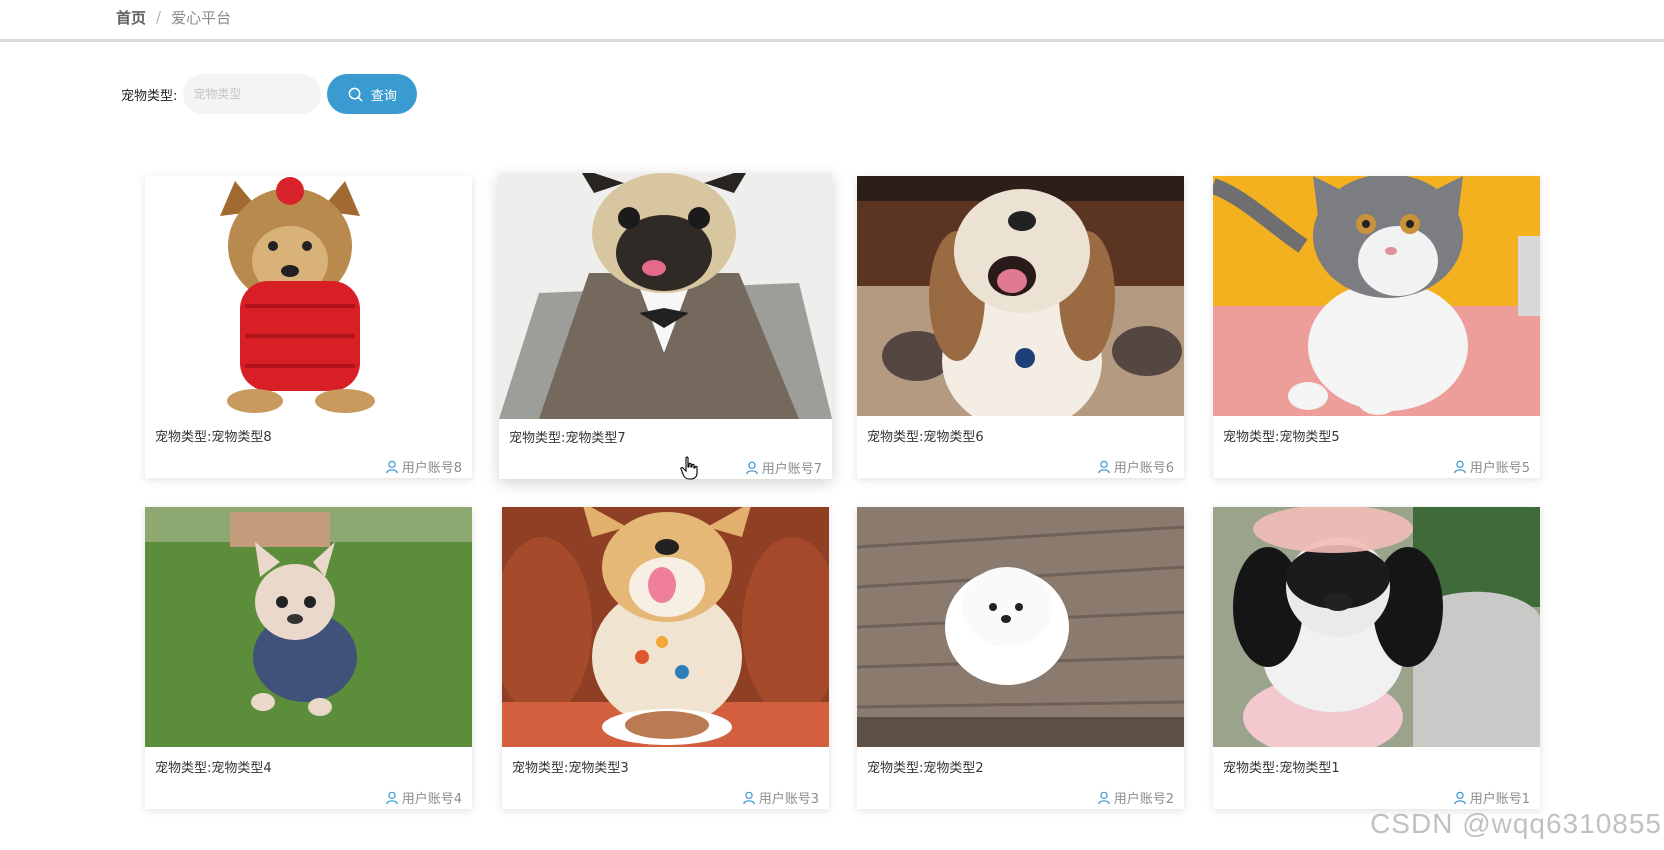 This screenshot has height=850, width=1664. I want to click on pet-type-text: 宠物类型:宠物类型6, so click(925, 437).